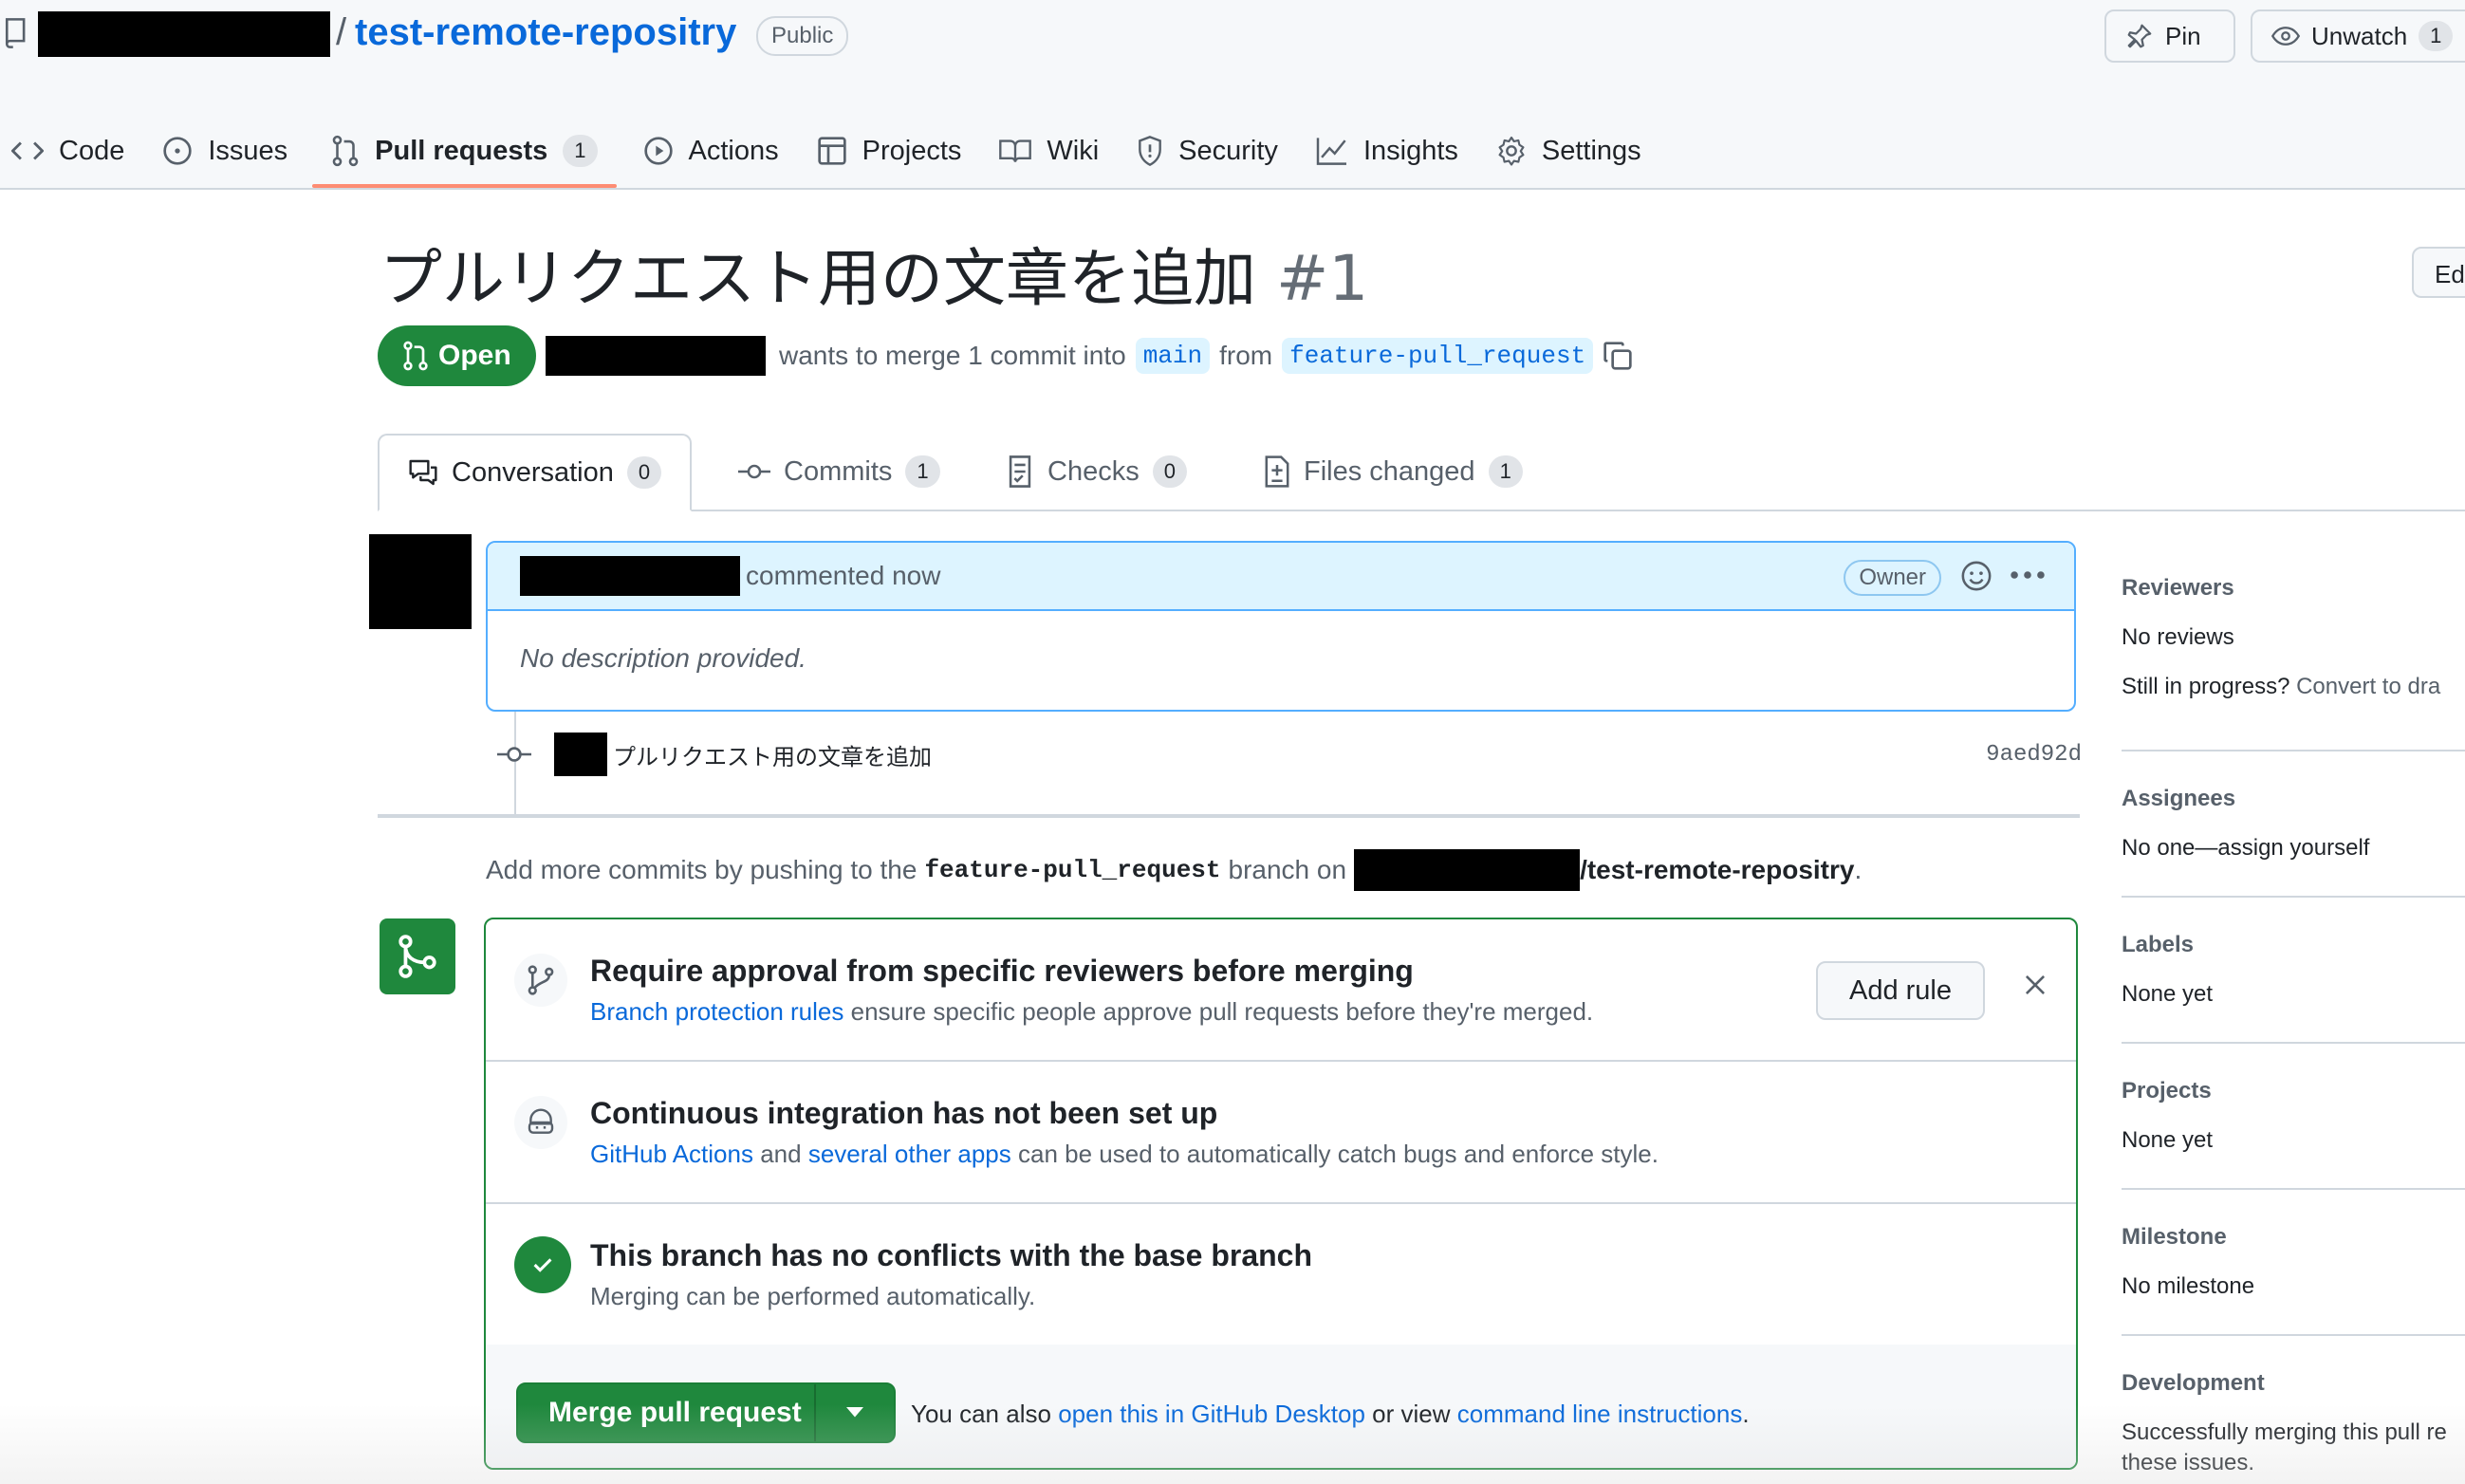  I want to click on pin-button: Pin, so click(2169, 36).